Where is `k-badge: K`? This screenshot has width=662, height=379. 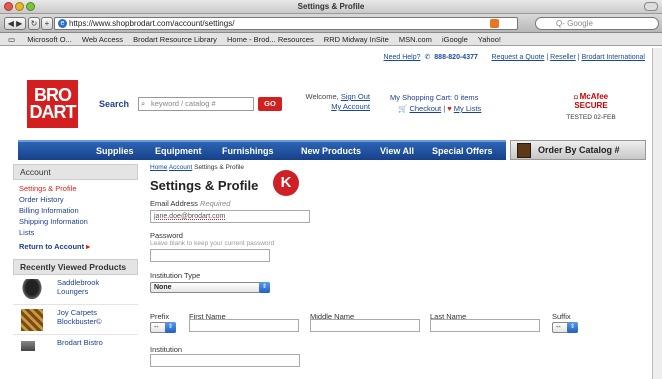 k-badge: K is located at coordinates (286, 183).